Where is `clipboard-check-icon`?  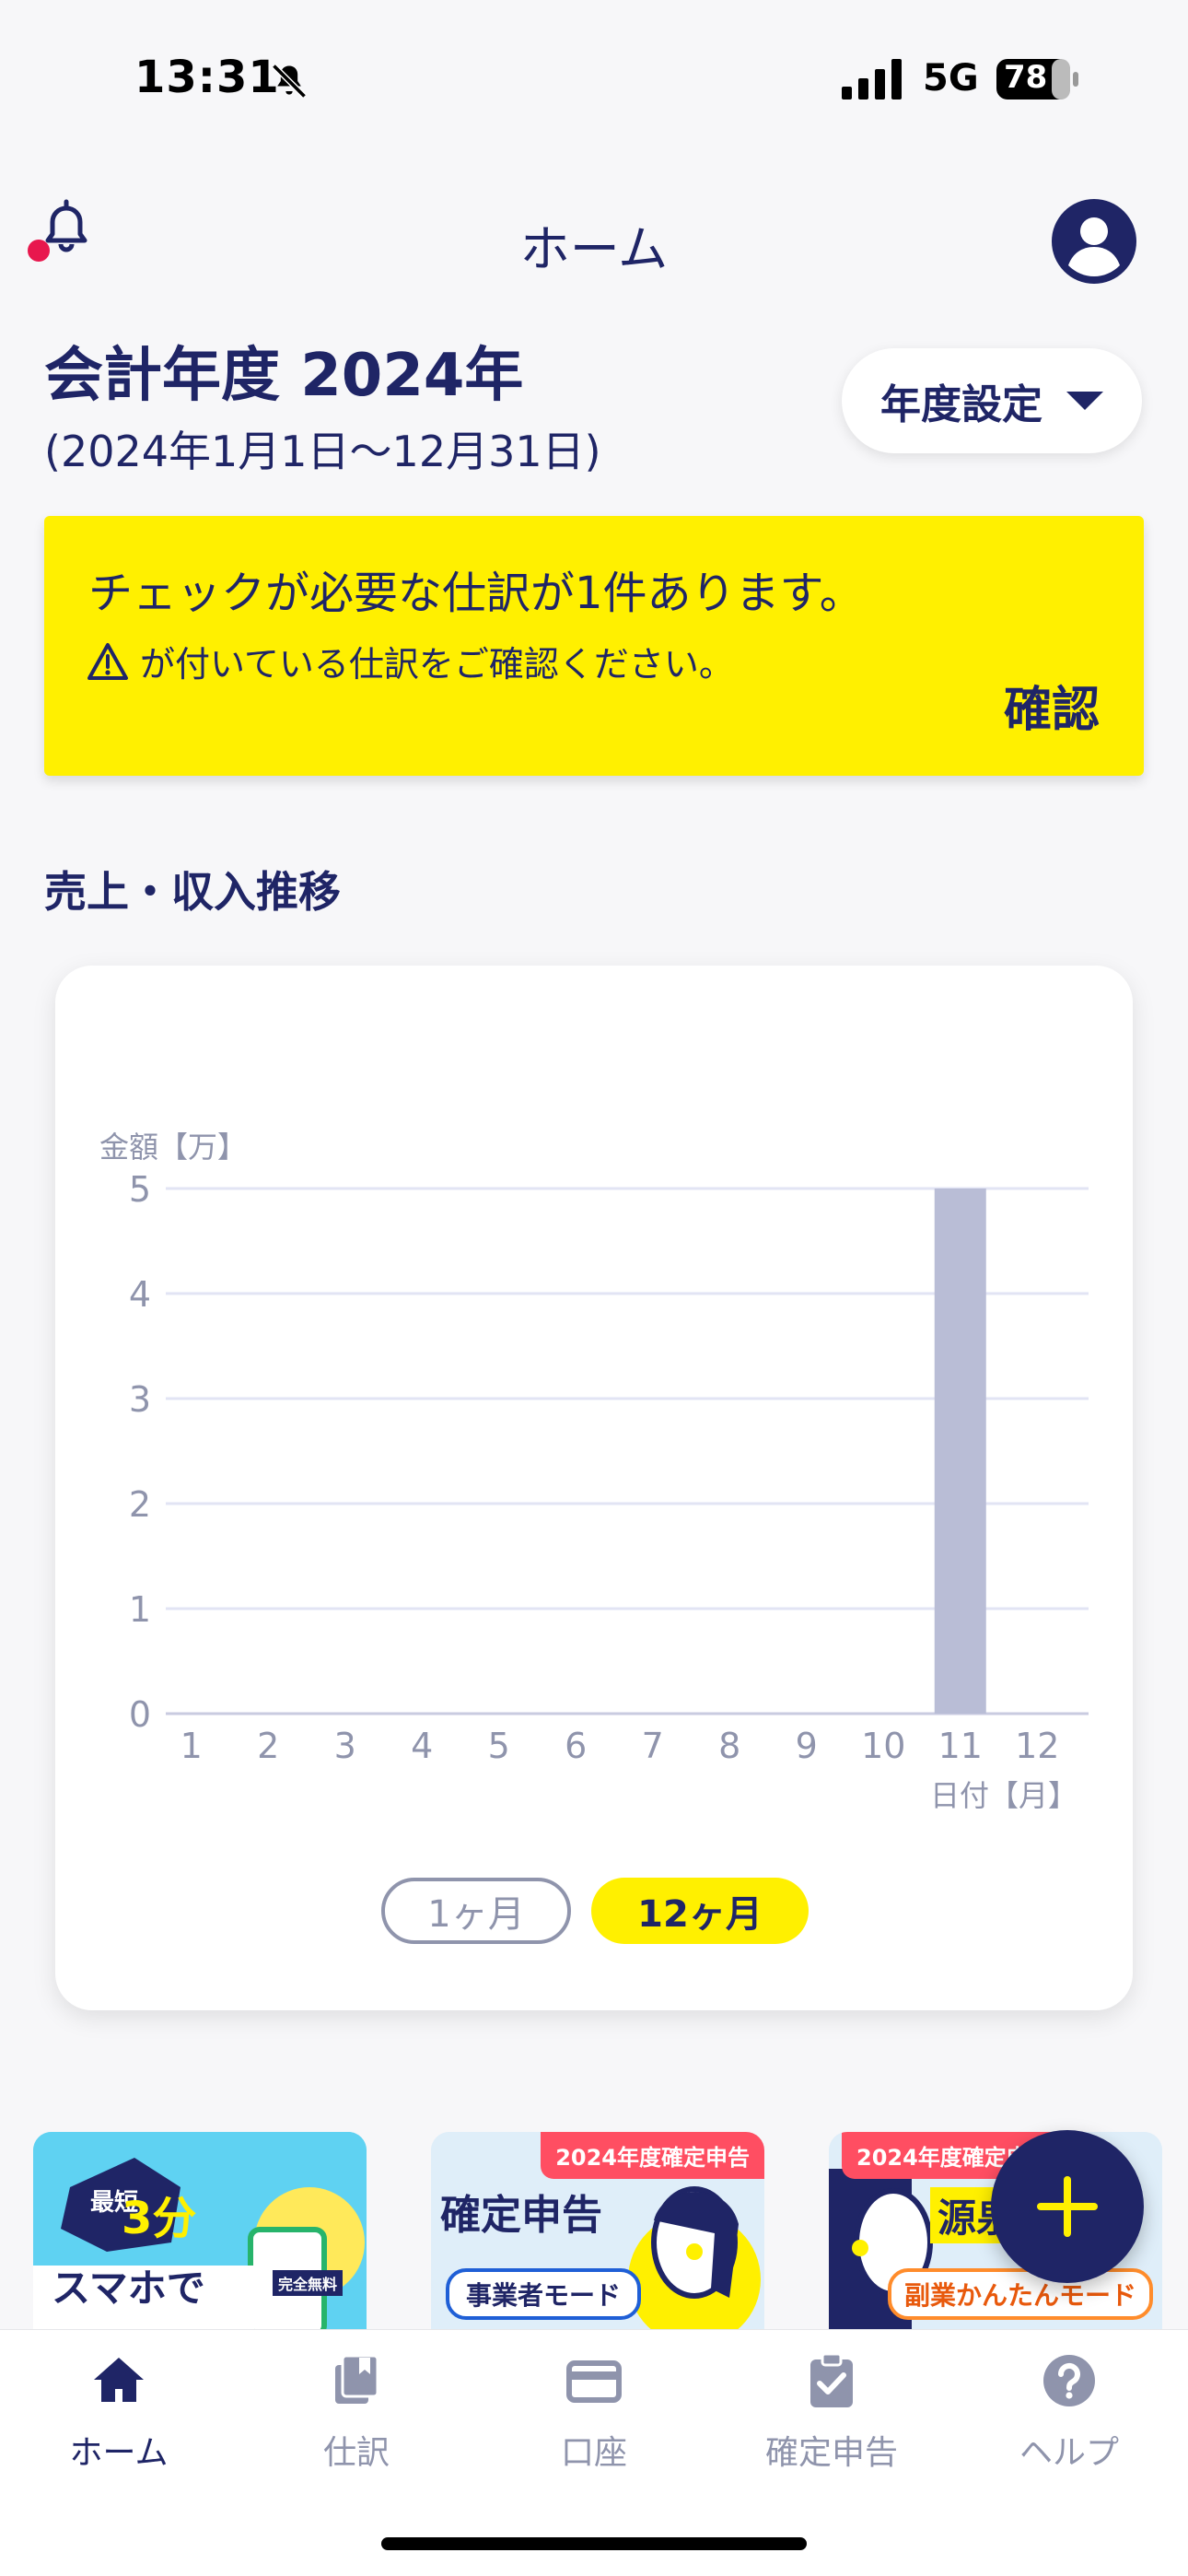
clipboard-check-icon is located at coordinates (831, 2379).